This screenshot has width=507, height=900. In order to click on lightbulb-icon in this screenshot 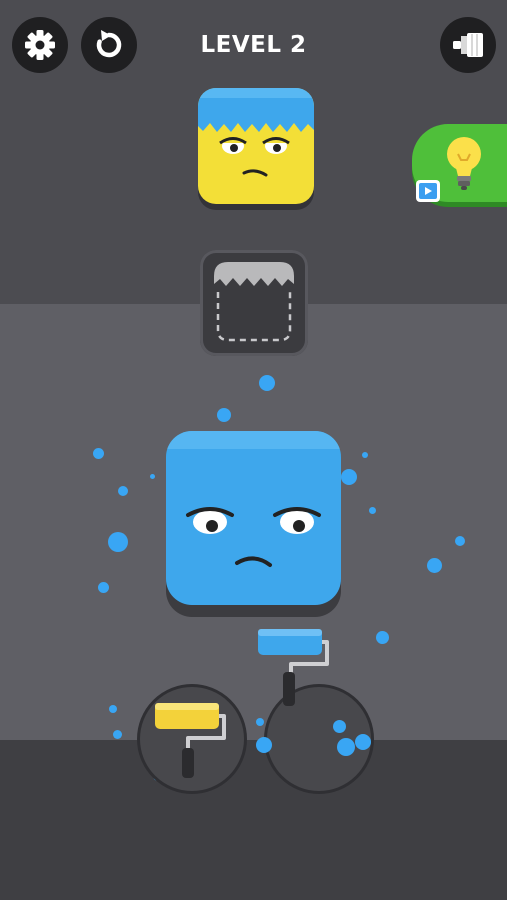, I will do `click(464, 163)`.